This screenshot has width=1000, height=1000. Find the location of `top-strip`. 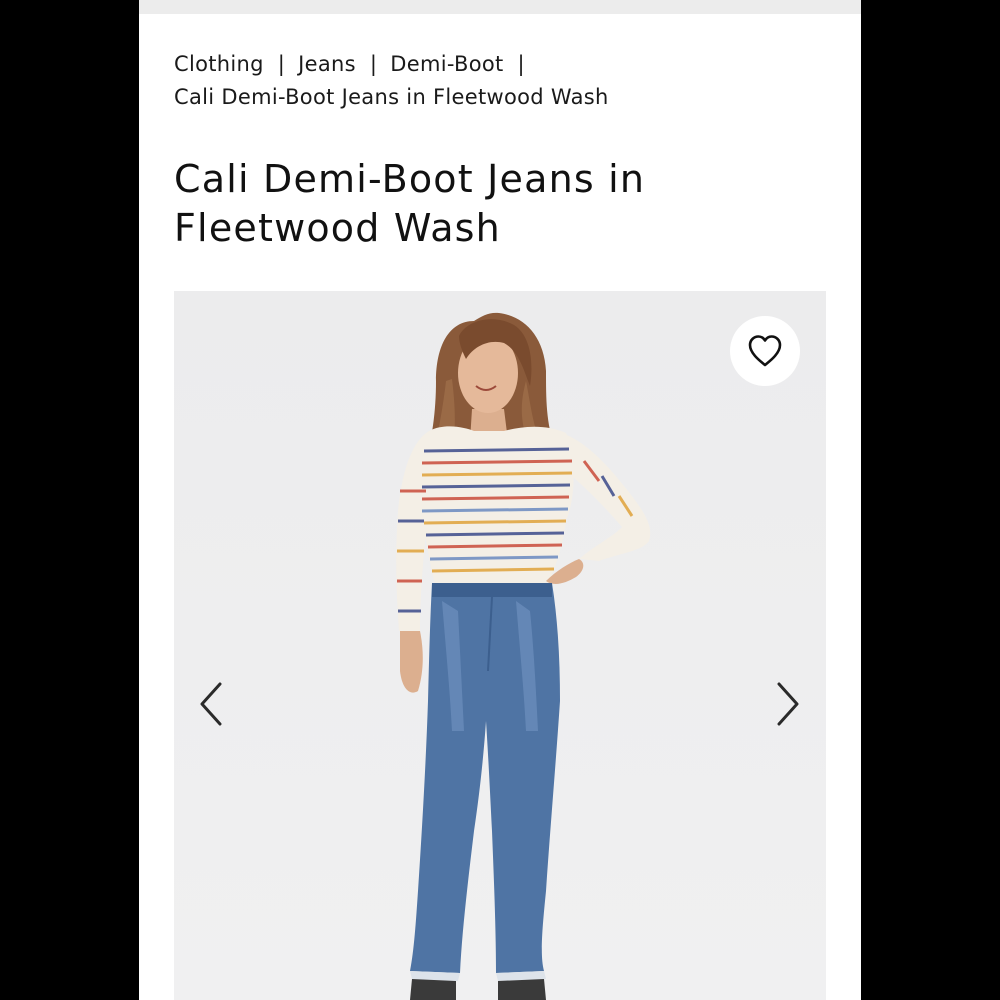

top-strip is located at coordinates (500, 7).